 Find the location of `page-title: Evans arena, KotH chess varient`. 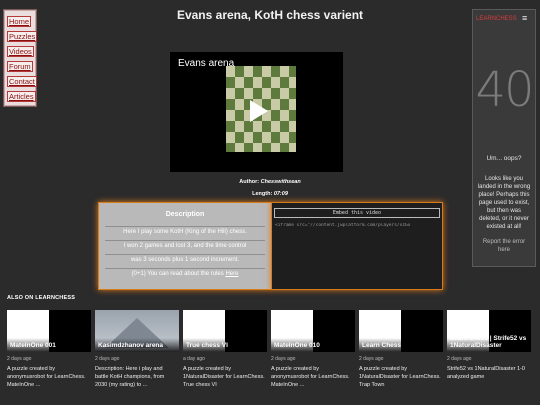

page-title: Evans arena, KotH chess varient is located at coordinates (270, 15).